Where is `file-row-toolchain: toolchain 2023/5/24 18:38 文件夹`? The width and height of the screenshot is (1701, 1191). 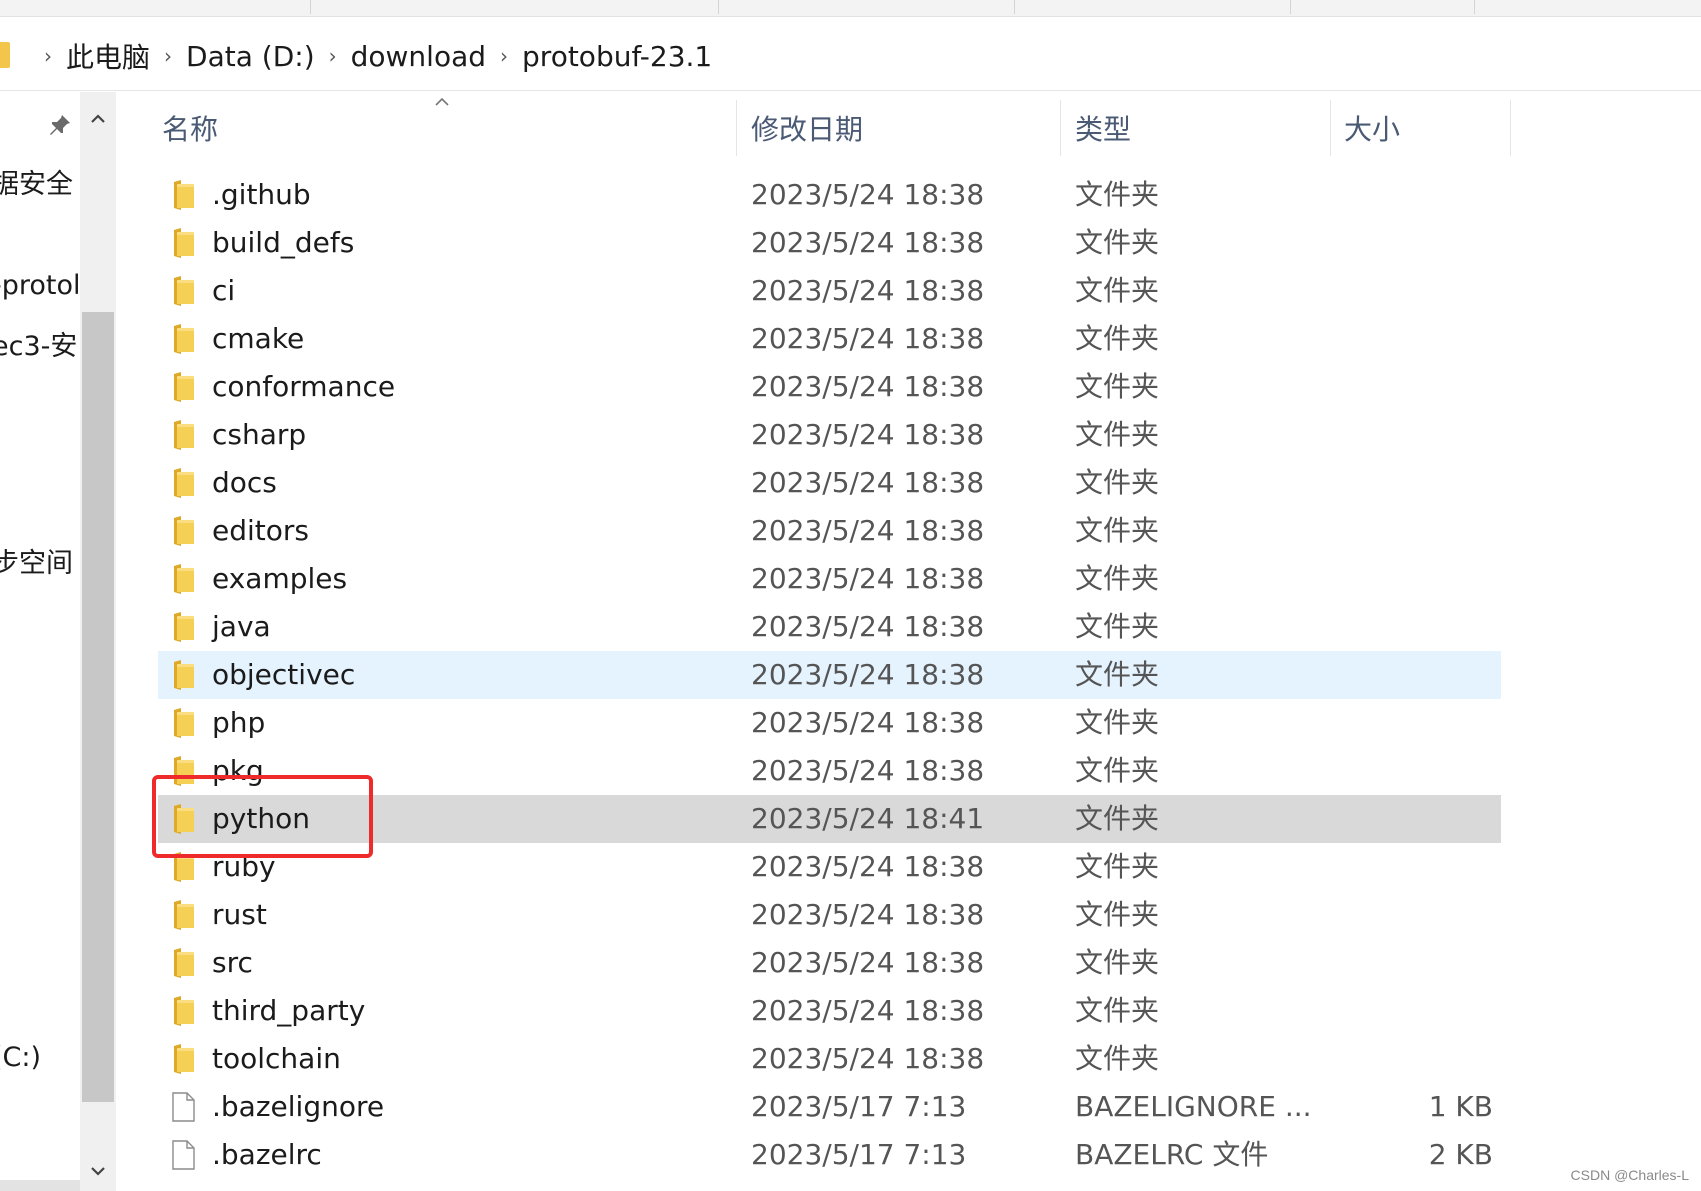 file-row-toolchain: toolchain 2023/5/24 18:38 文件夹 is located at coordinates (829, 1059).